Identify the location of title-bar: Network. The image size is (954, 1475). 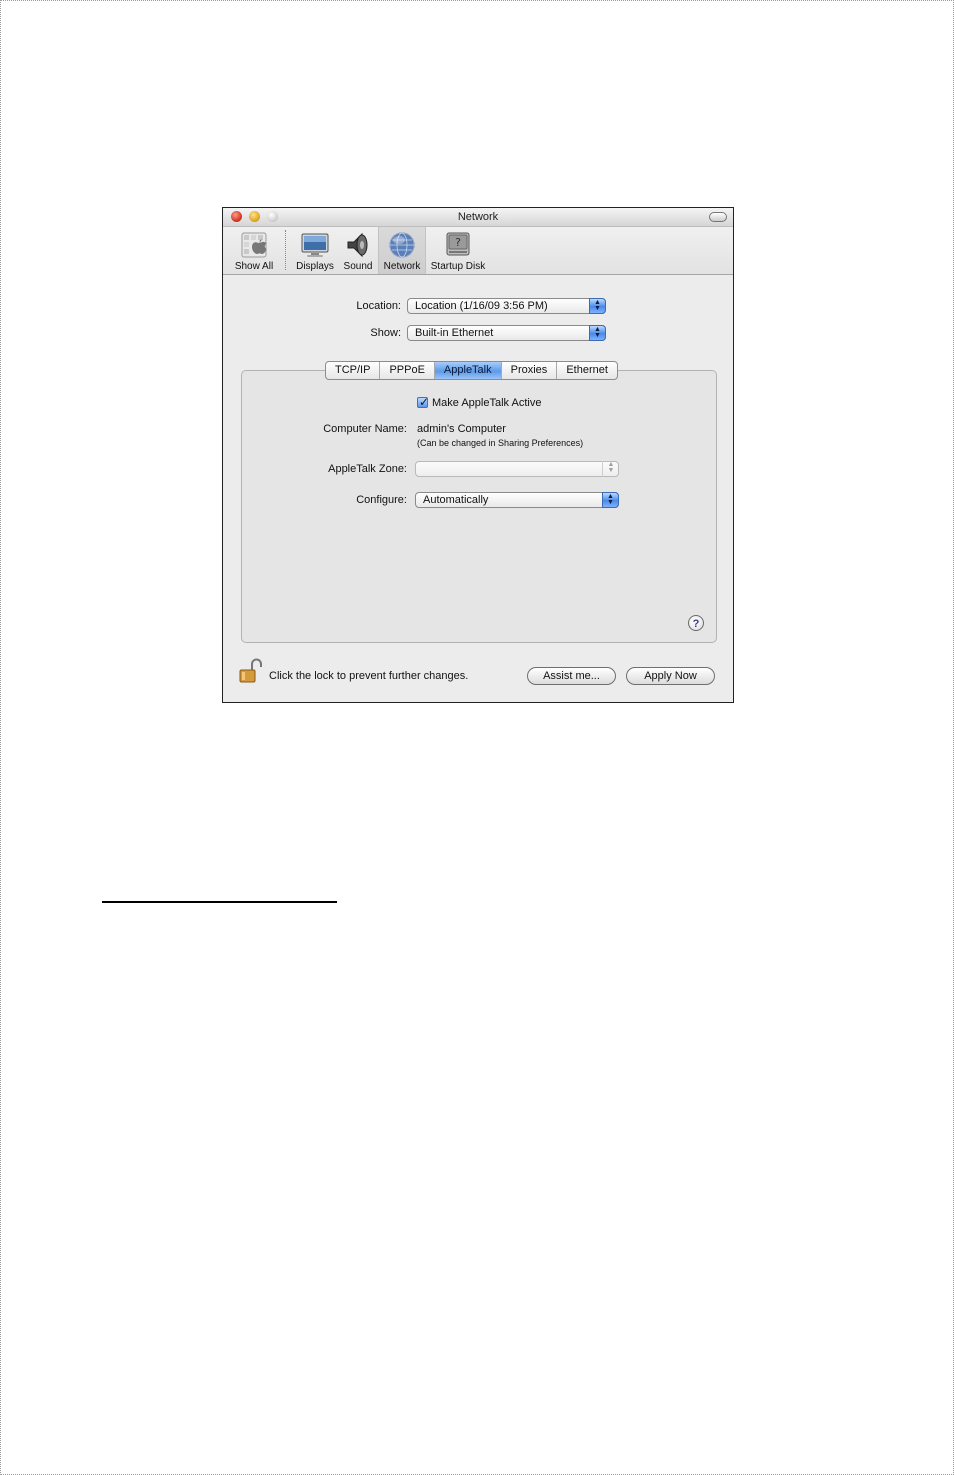
(478, 217).